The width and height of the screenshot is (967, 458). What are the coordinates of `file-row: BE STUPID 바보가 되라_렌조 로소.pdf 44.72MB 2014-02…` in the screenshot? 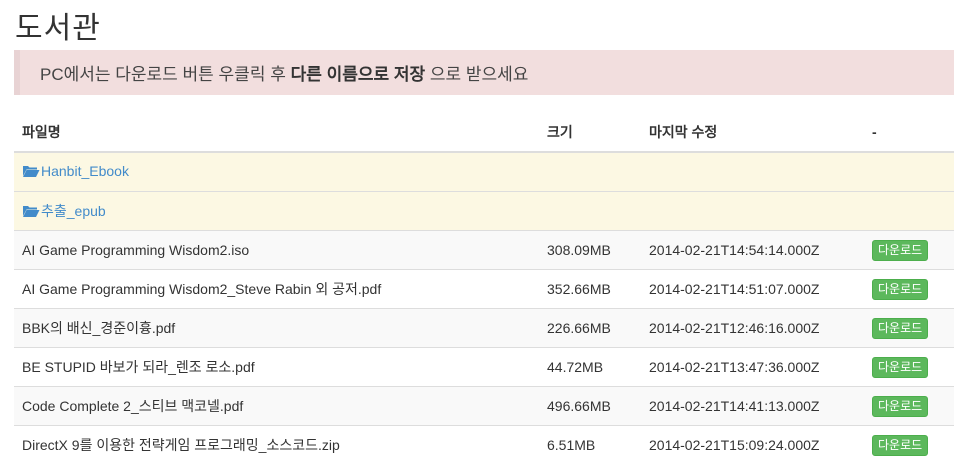 It's located at (484, 367).